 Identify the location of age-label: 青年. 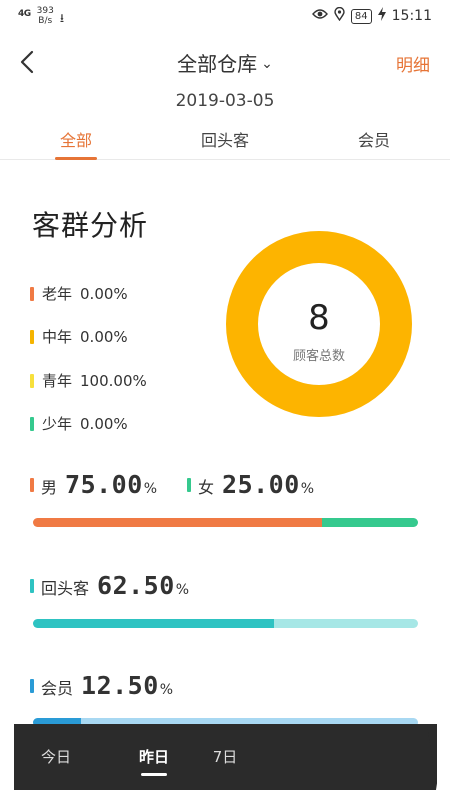
(57, 381).